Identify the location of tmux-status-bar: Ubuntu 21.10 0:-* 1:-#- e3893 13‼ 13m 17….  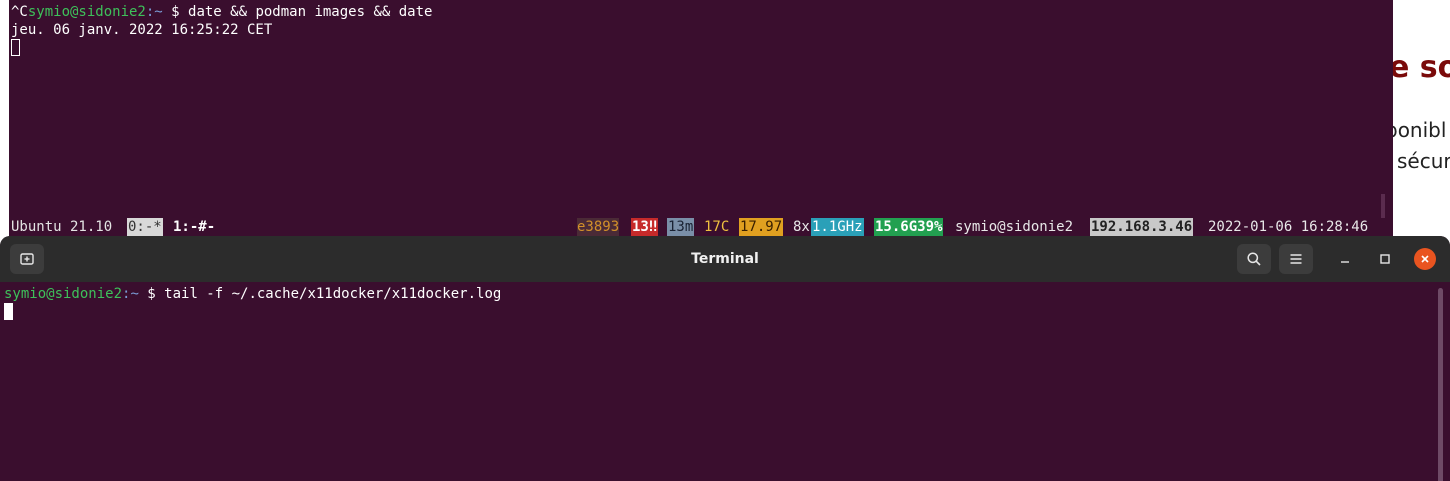
(701, 227).